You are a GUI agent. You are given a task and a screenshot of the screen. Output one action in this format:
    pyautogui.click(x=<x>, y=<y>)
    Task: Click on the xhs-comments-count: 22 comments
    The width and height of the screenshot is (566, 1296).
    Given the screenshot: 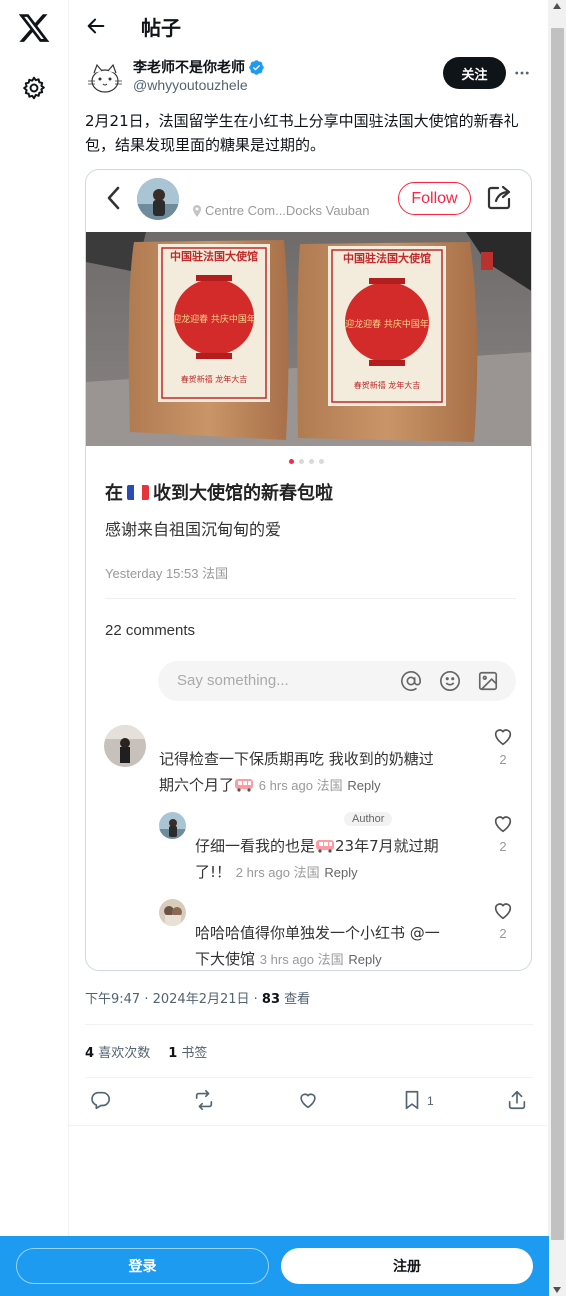 What is the action you would take?
    pyautogui.click(x=150, y=630)
    